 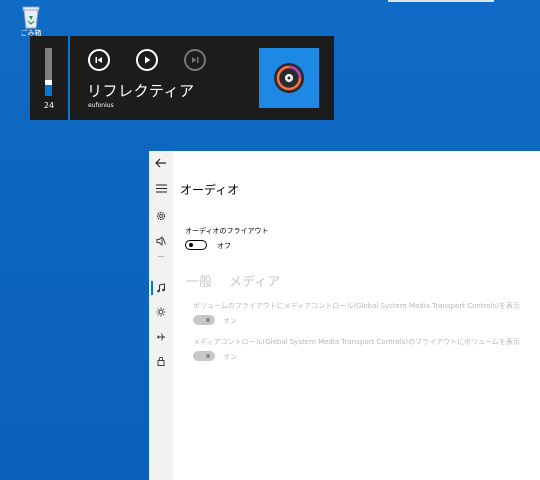 What do you see at coordinates (224, 246) in the screenshot?
I see `audio-flyout-state: オフ` at bounding box center [224, 246].